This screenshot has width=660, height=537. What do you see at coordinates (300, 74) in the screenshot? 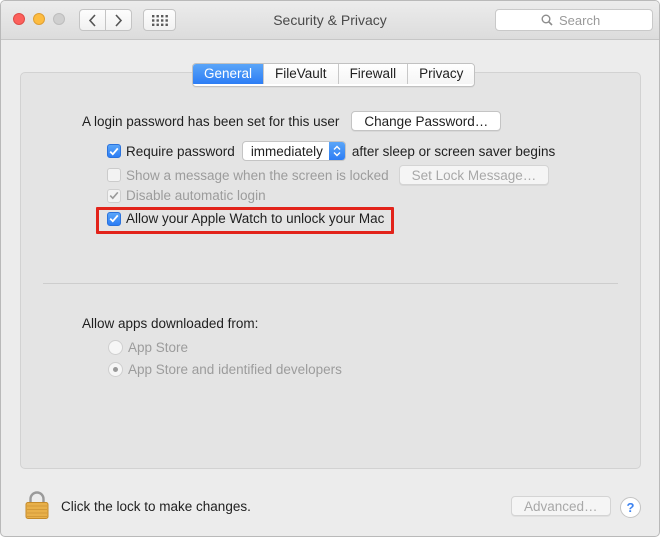
I see `tab-filevault: FileVault` at bounding box center [300, 74].